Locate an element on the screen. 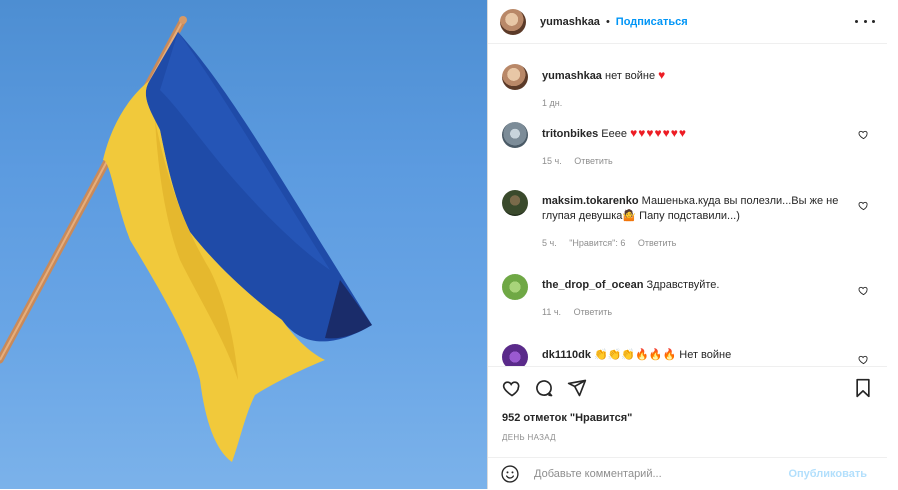  comment-emoji: ♥♥♥♥♥♥♥ is located at coordinates (658, 133).